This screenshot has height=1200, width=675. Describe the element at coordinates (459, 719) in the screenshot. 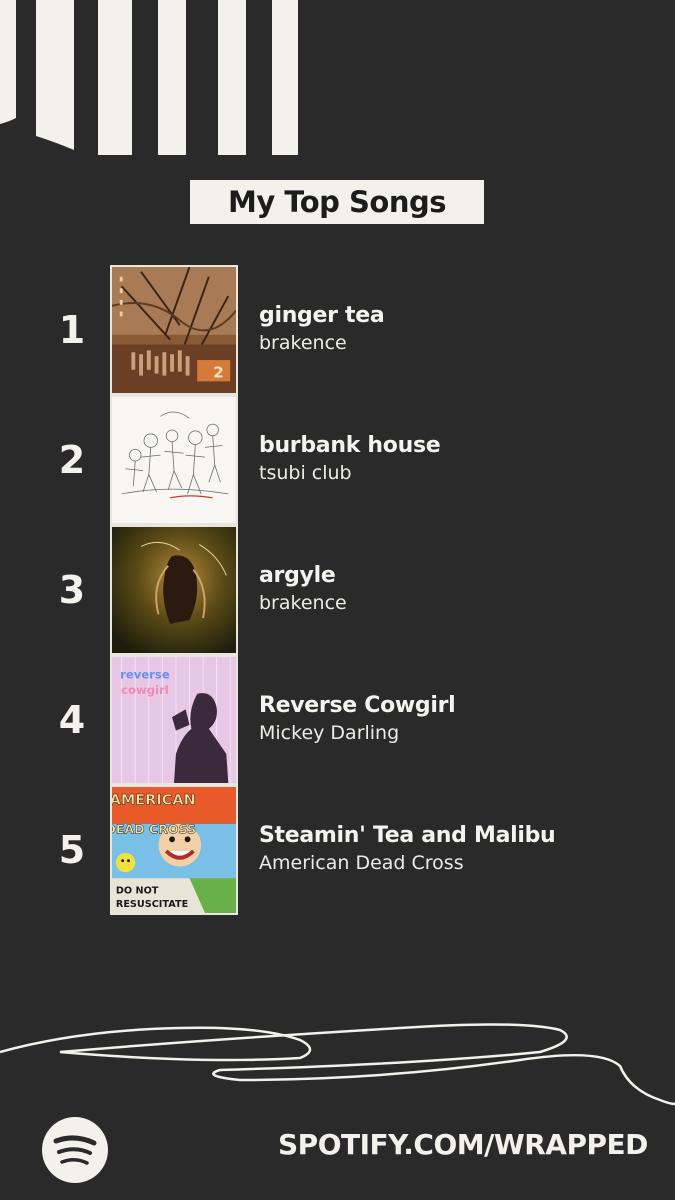

I see `song-info: Reverse Cowgirl Mickey Darling` at that location.